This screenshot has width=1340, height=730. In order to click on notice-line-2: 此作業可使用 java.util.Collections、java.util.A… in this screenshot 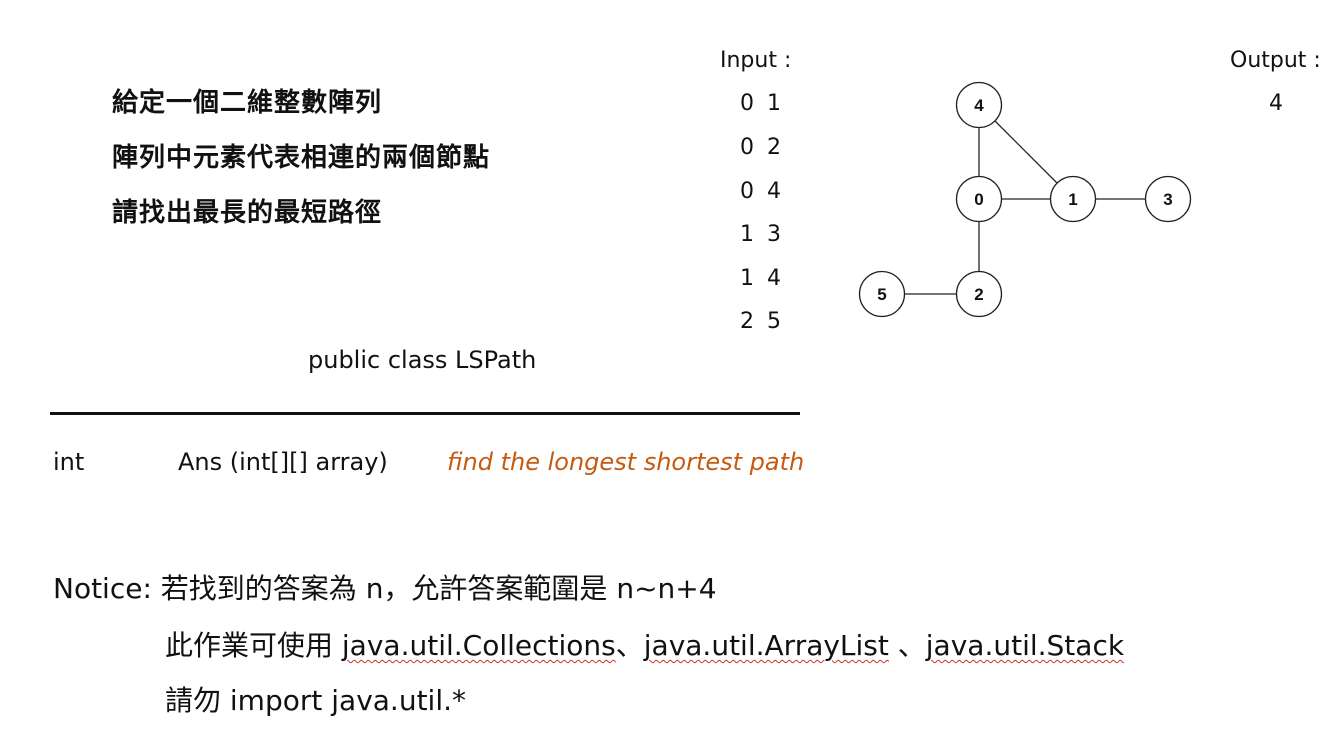, I will do `click(644, 644)`.